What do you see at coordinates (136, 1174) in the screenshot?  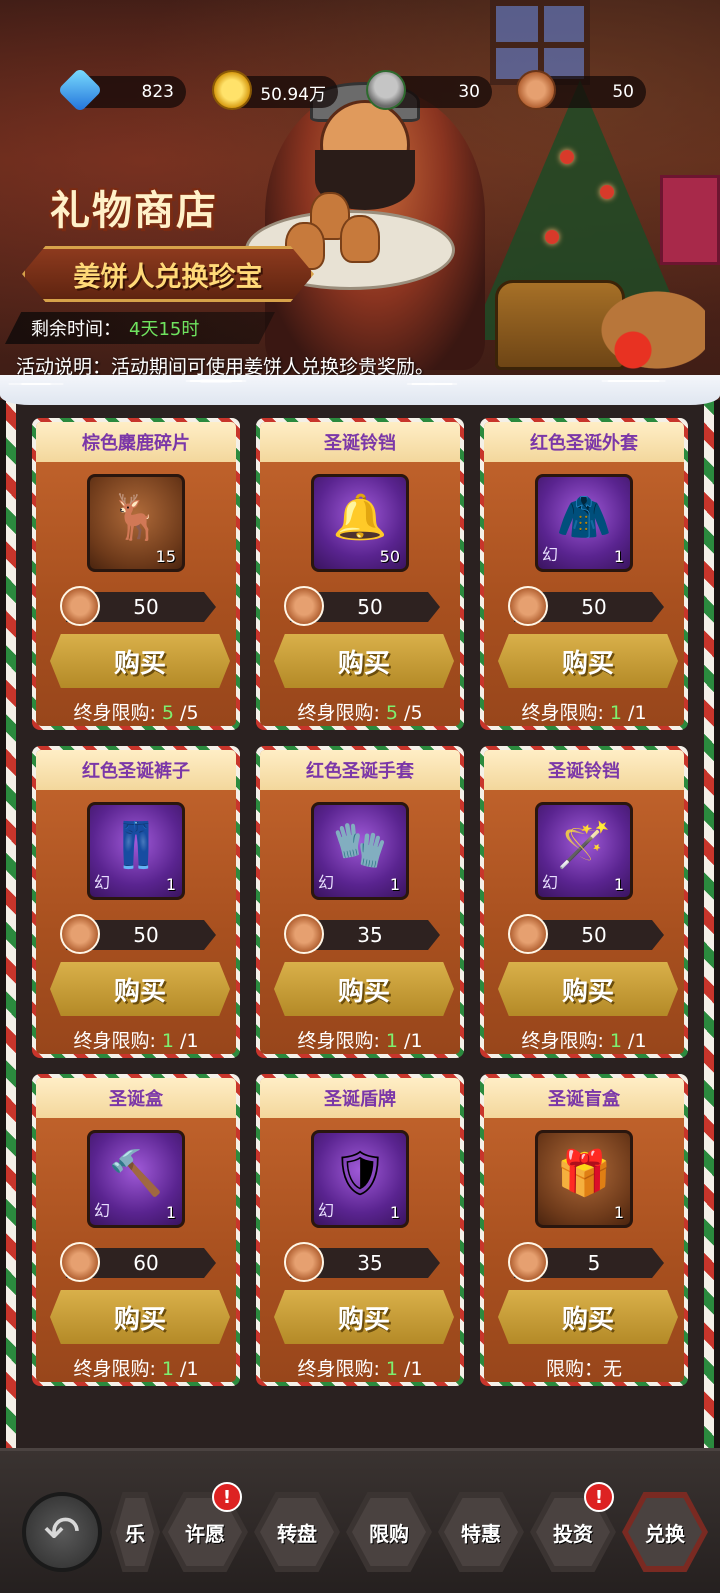 I see `candy-hammer-icon: 🔨` at bounding box center [136, 1174].